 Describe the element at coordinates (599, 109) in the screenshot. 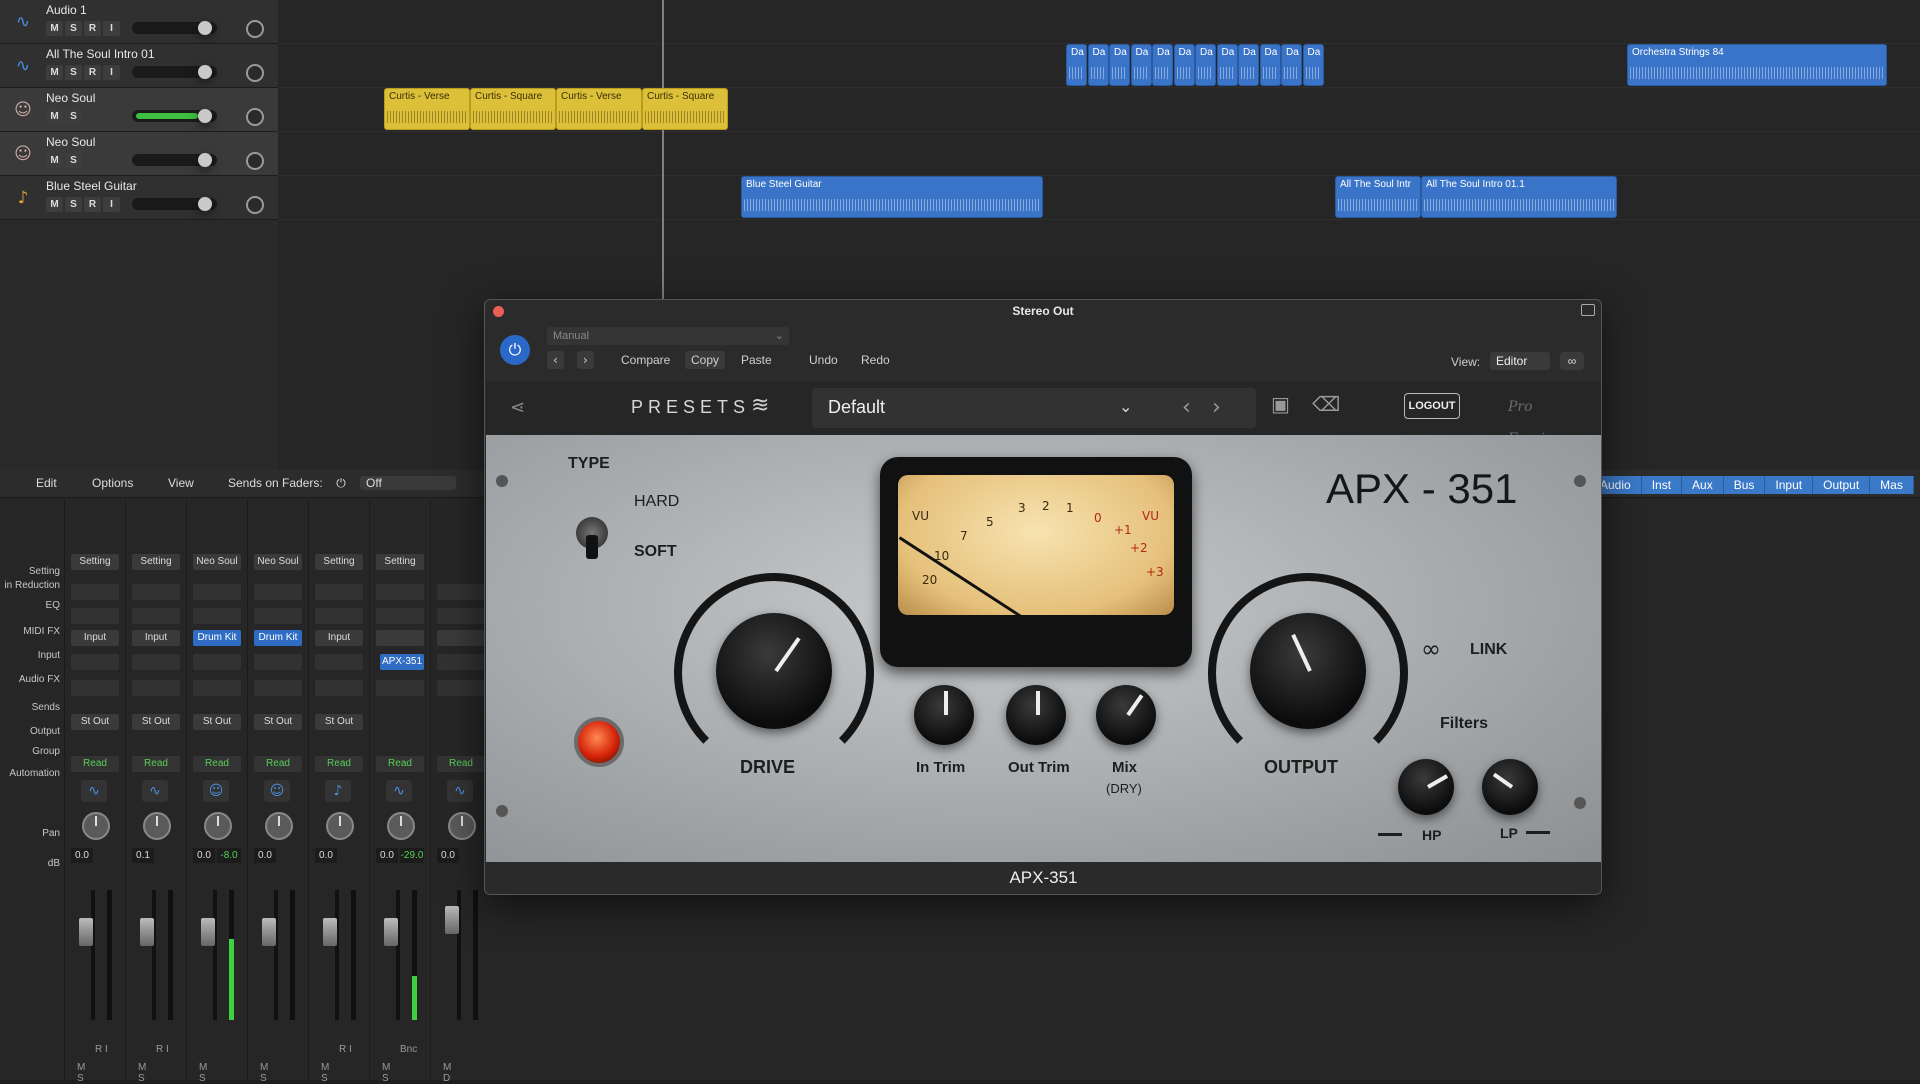

I see `region-curtis-verse: Curtis - Verse` at that location.